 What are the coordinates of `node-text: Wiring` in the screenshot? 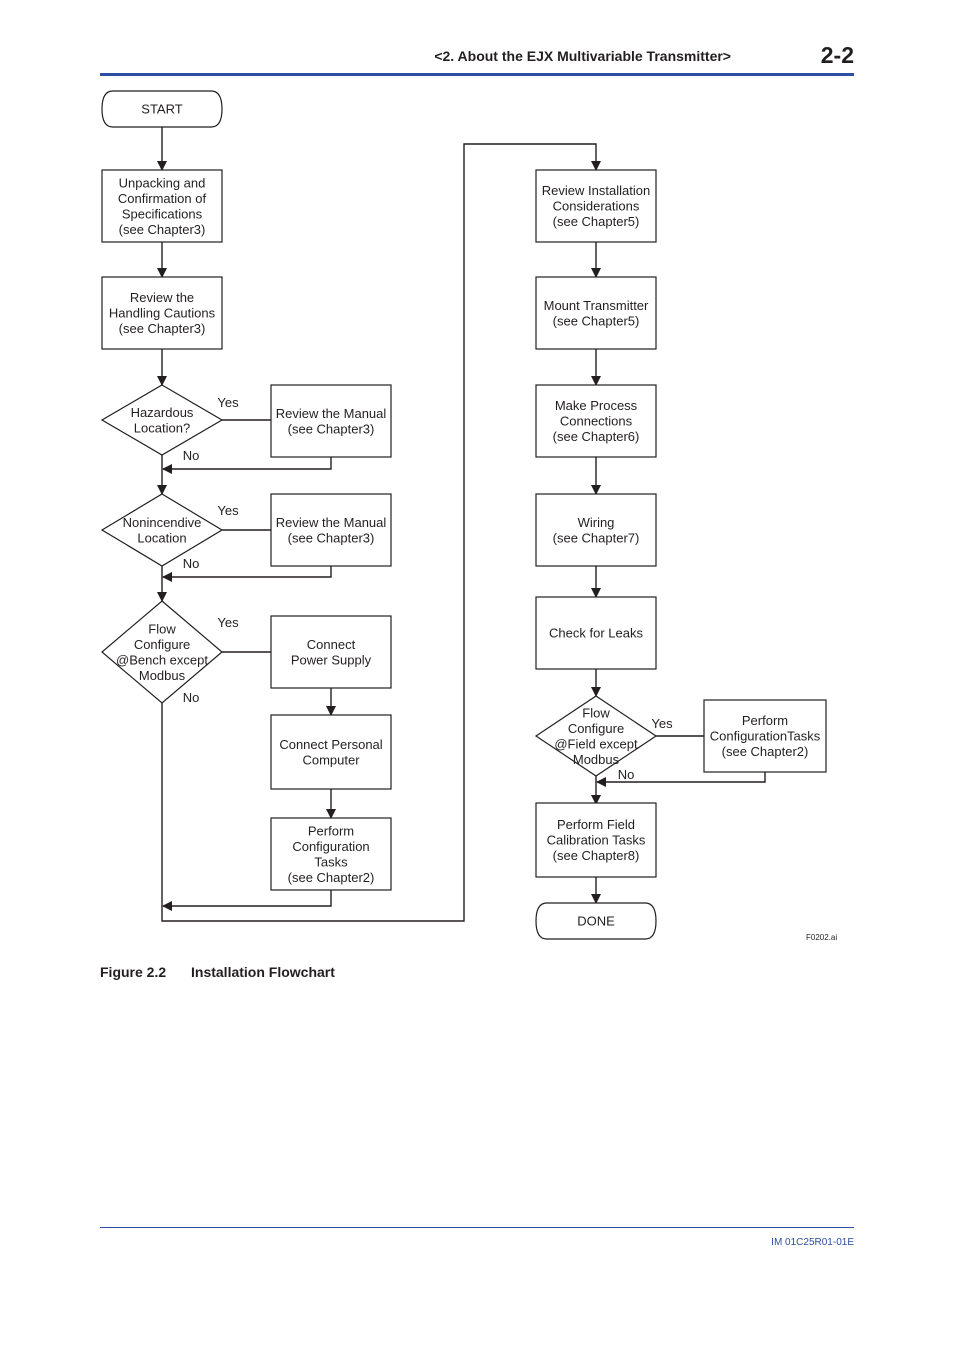 It's located at (596, 522).